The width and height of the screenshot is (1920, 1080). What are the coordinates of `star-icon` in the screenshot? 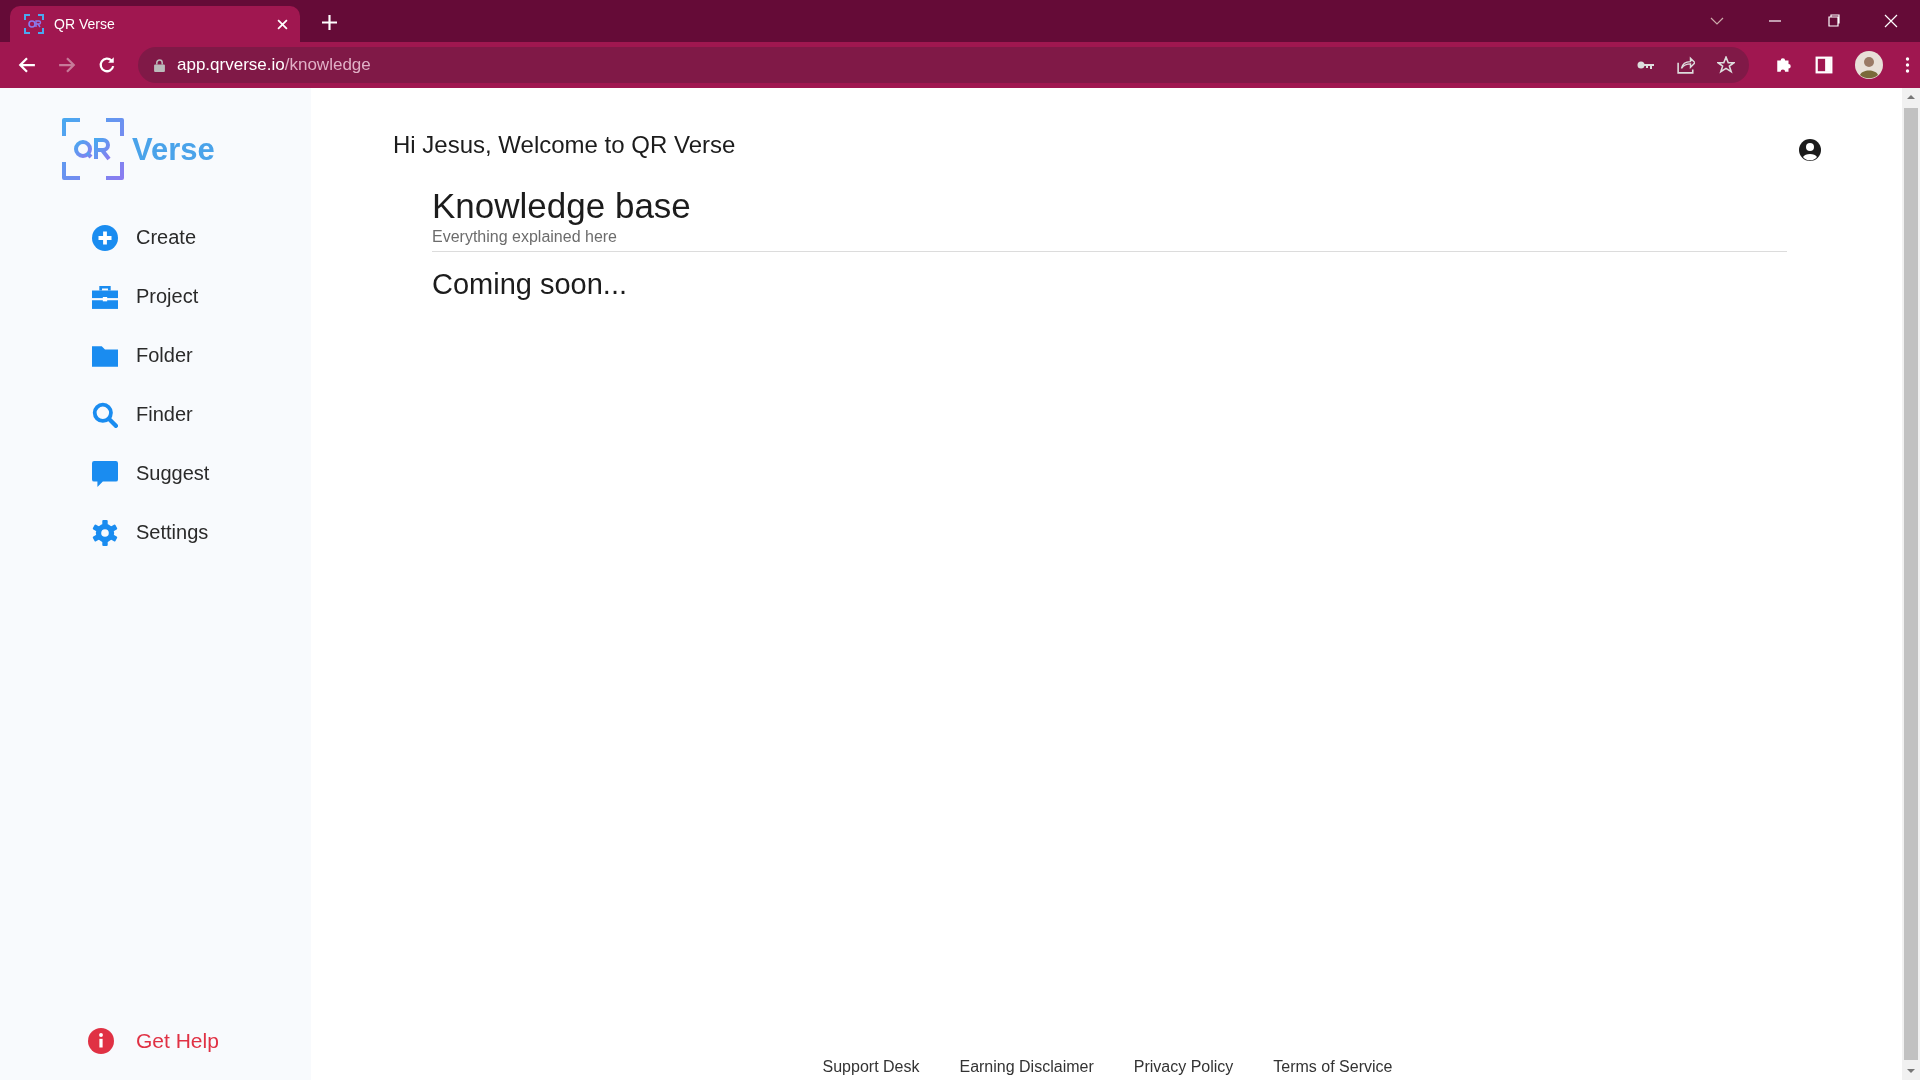 It's located at (1726, 65).